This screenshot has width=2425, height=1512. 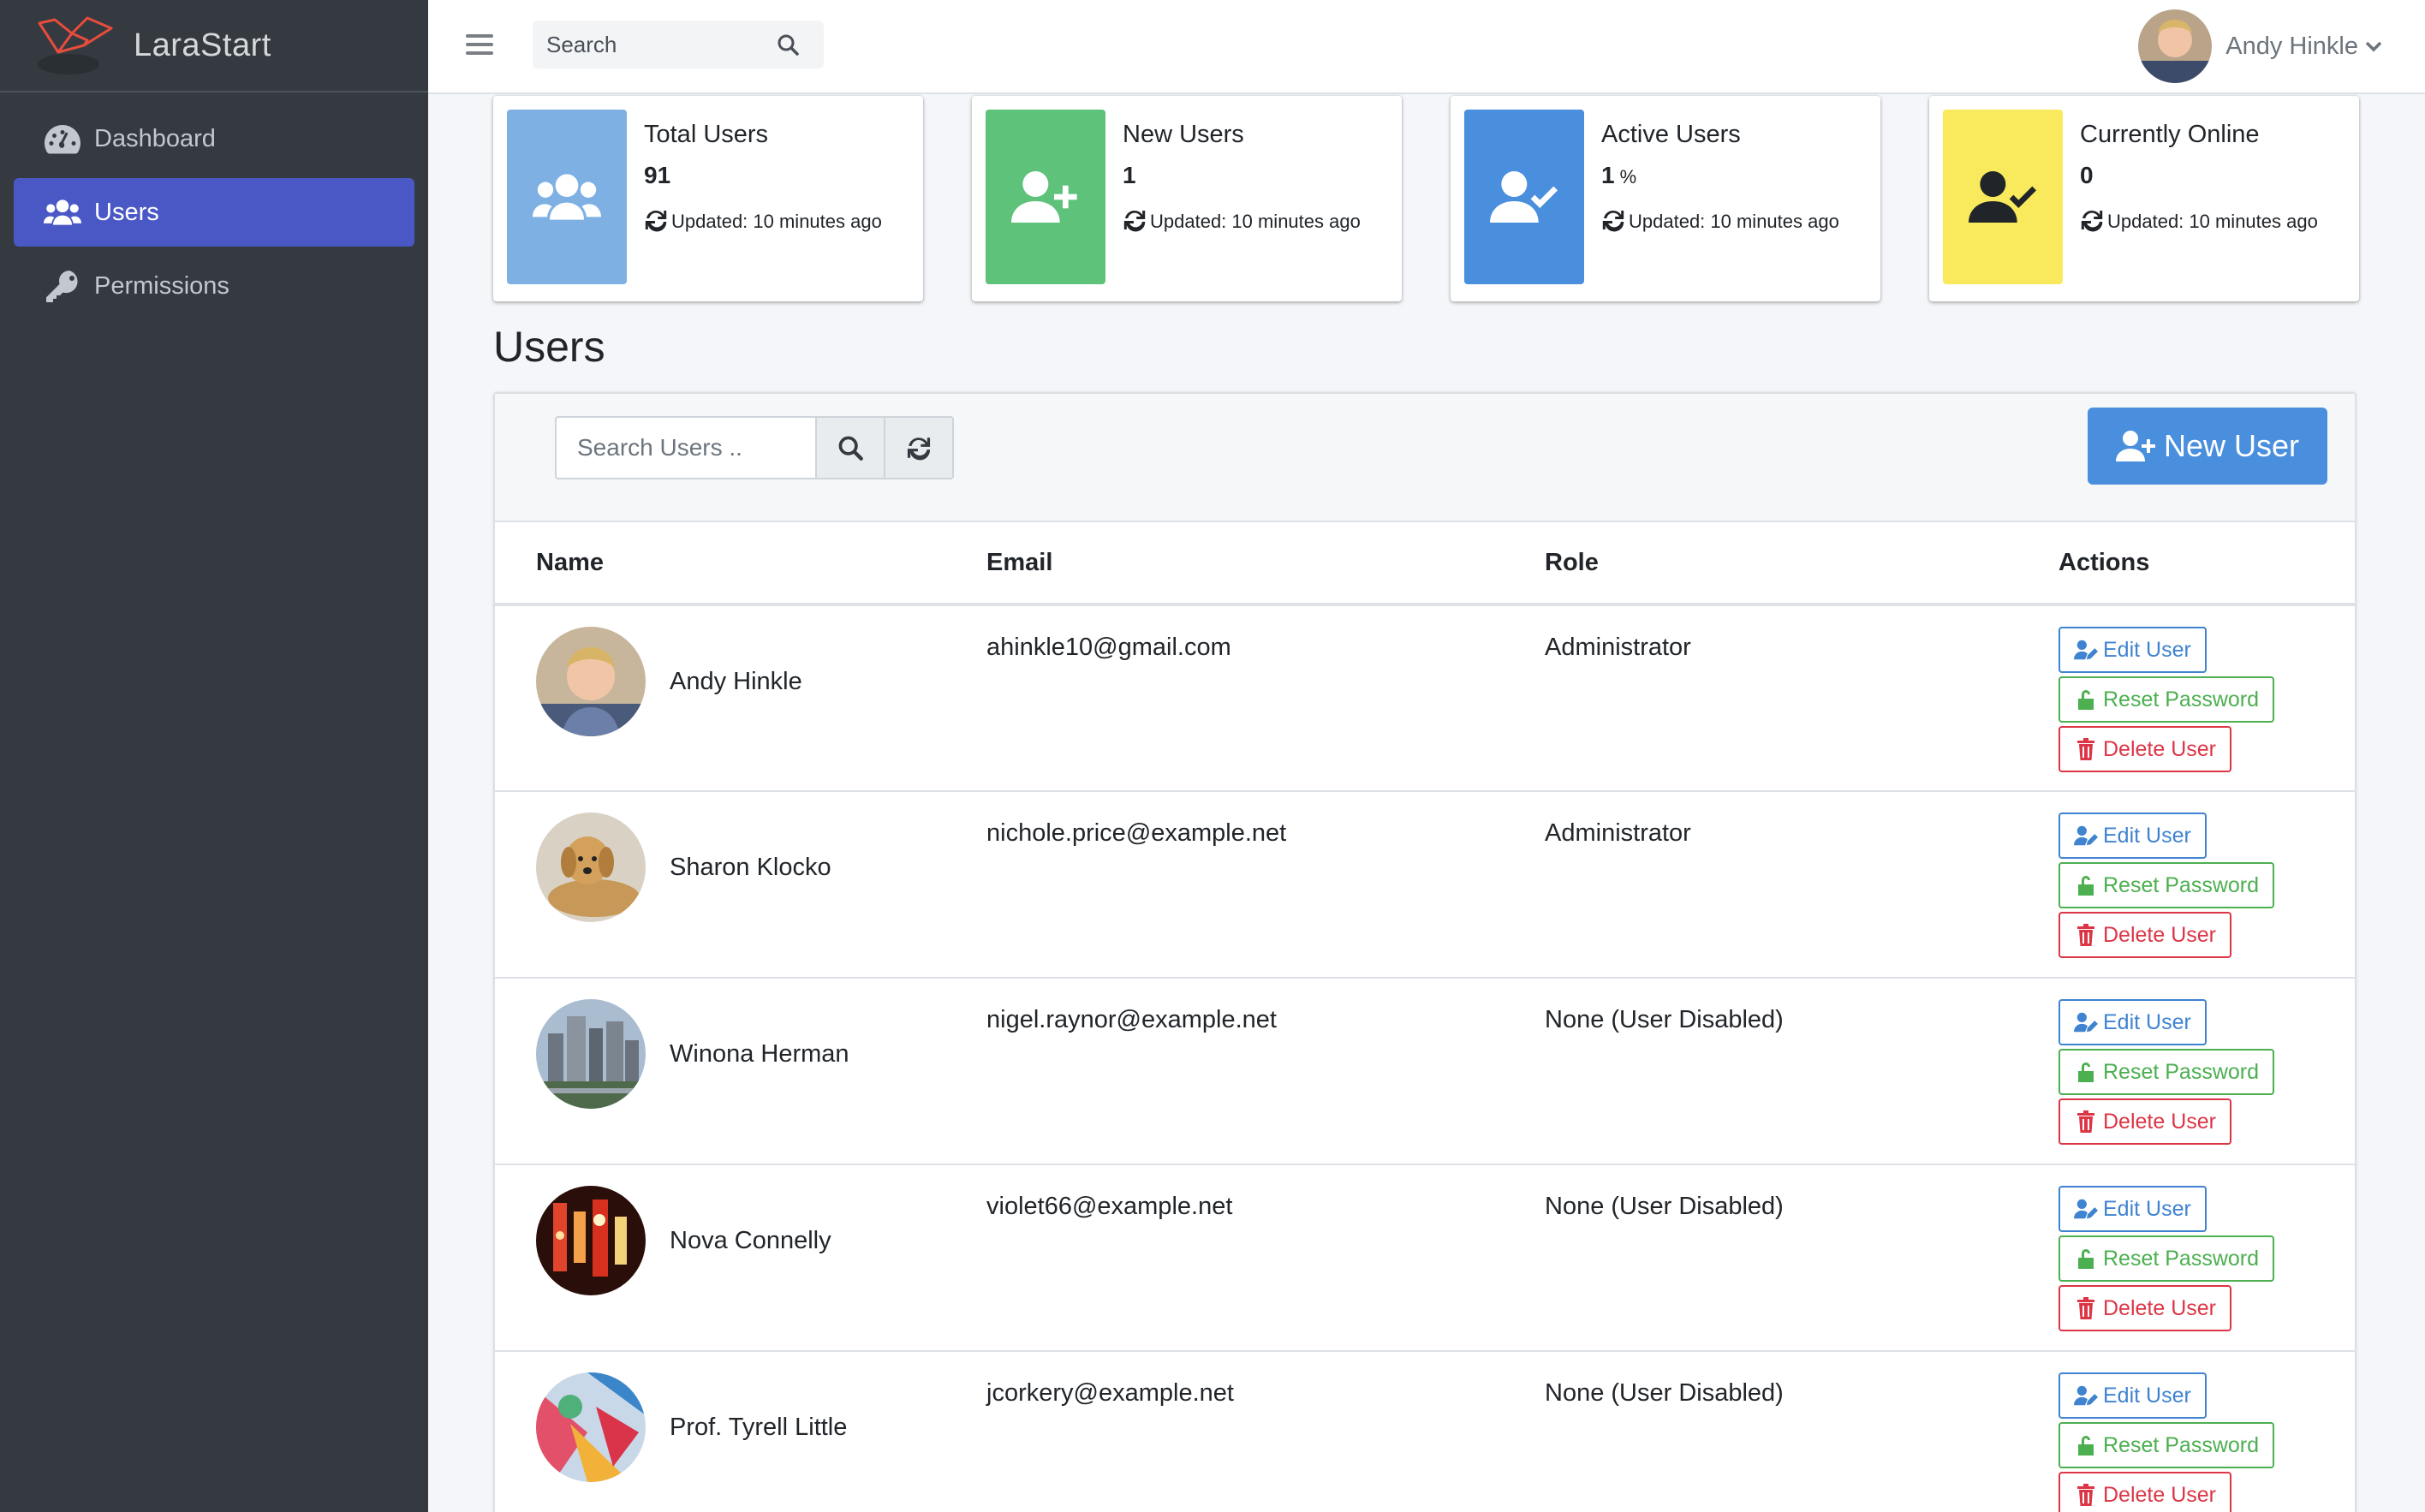 I want to click on key-icon, so click(x=62, y=286).